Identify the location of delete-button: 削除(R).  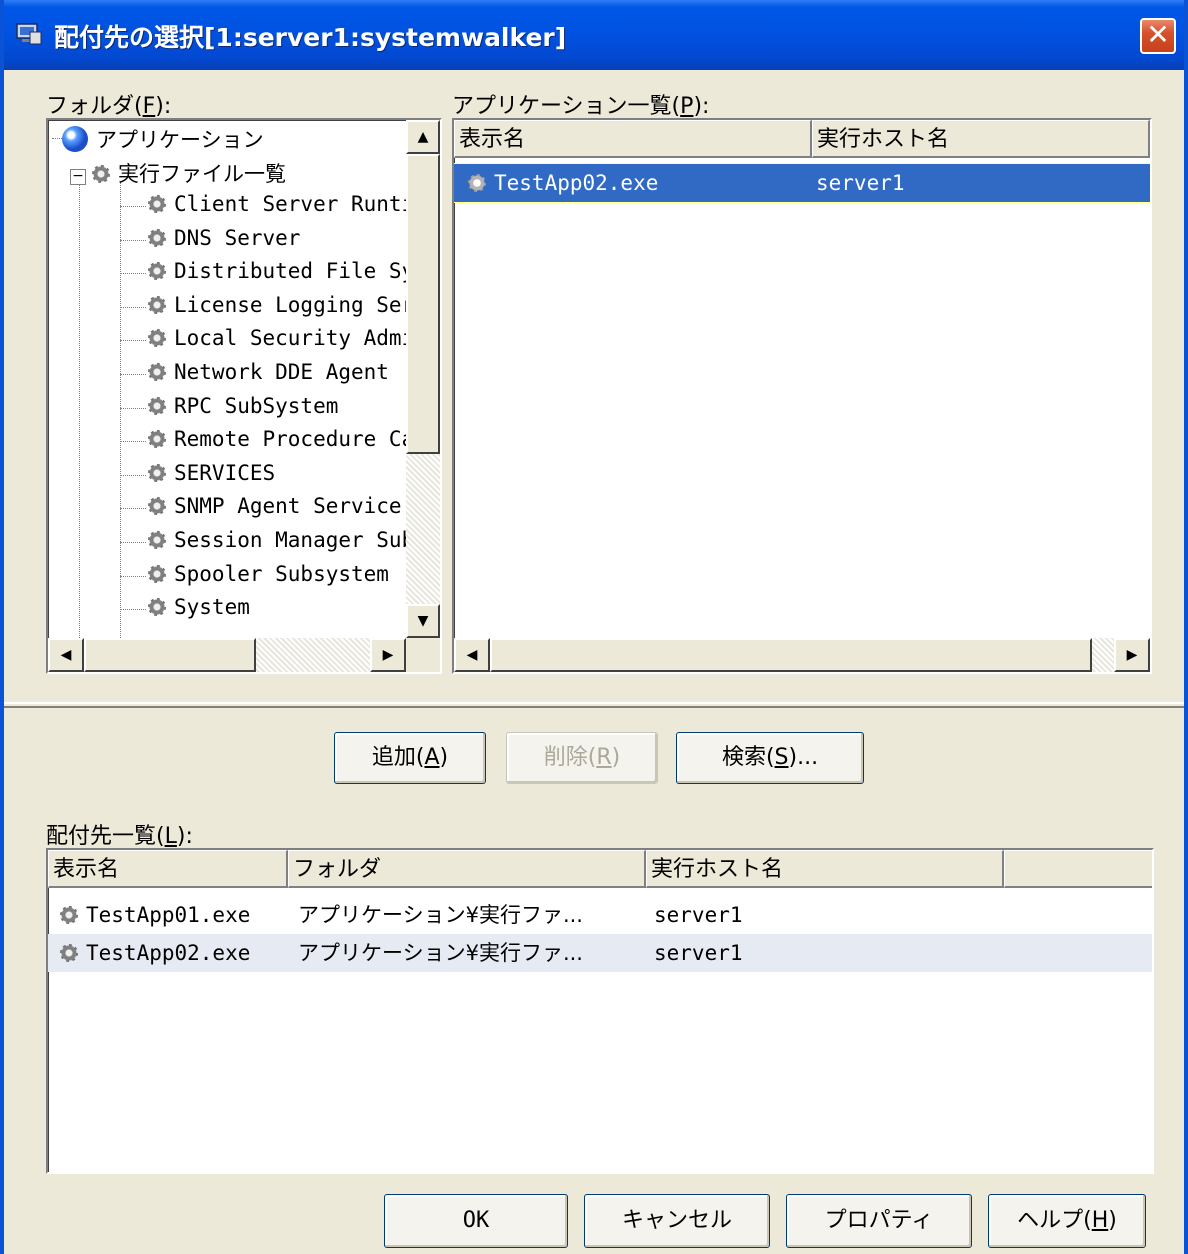
(582, 758).